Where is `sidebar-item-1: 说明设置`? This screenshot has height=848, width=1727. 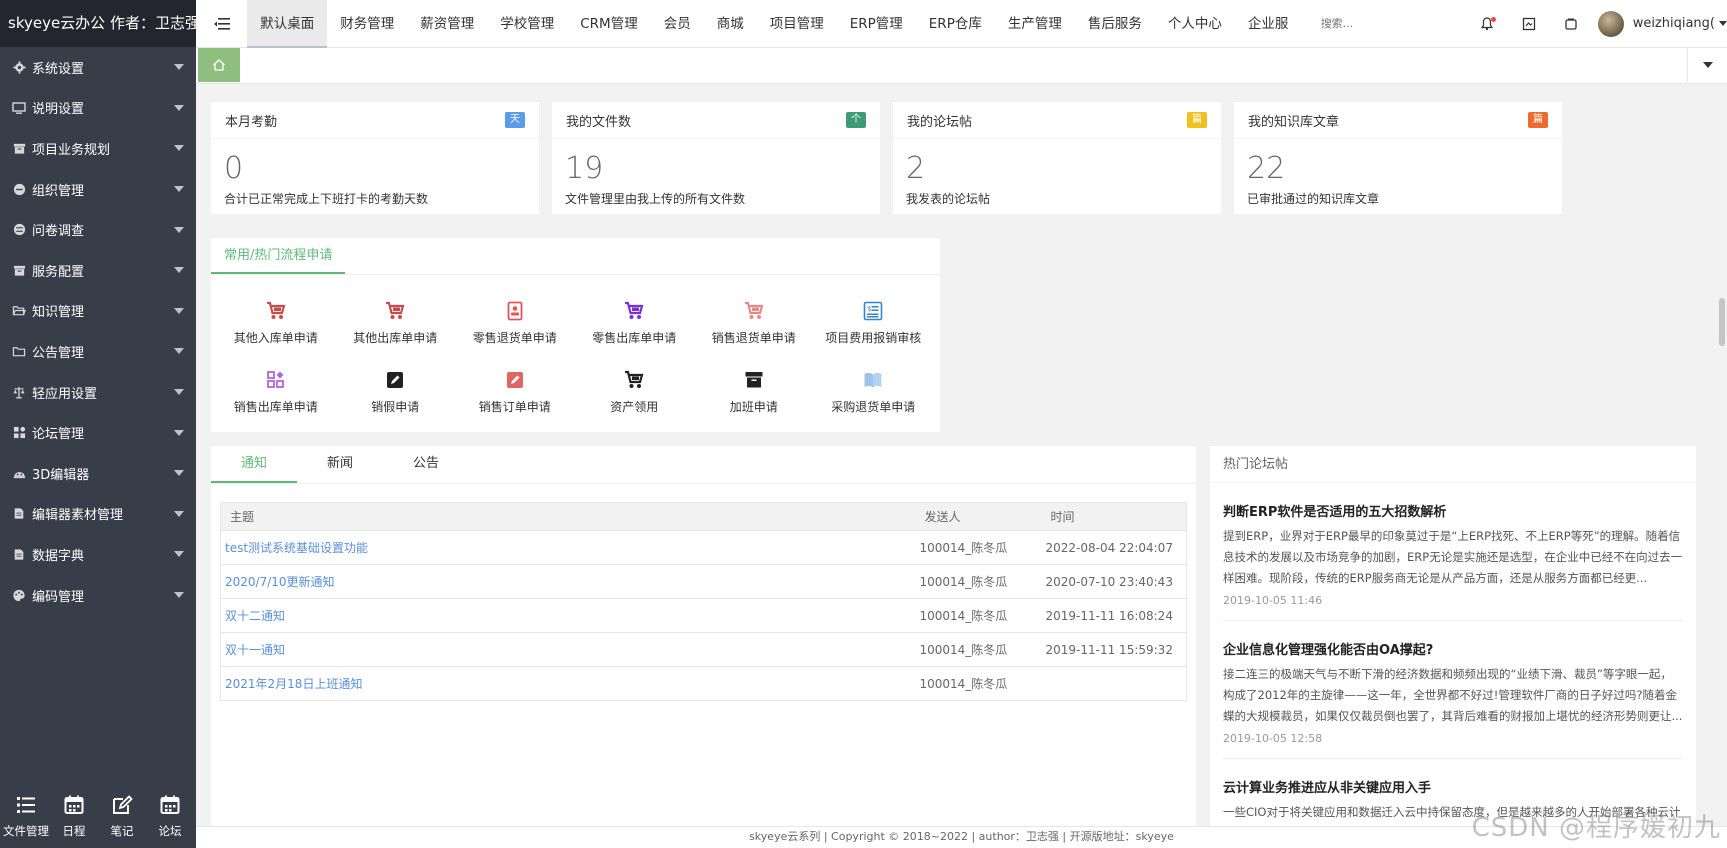
sidebar-item-1: 说明设置 is located at coordinates (98, 108).